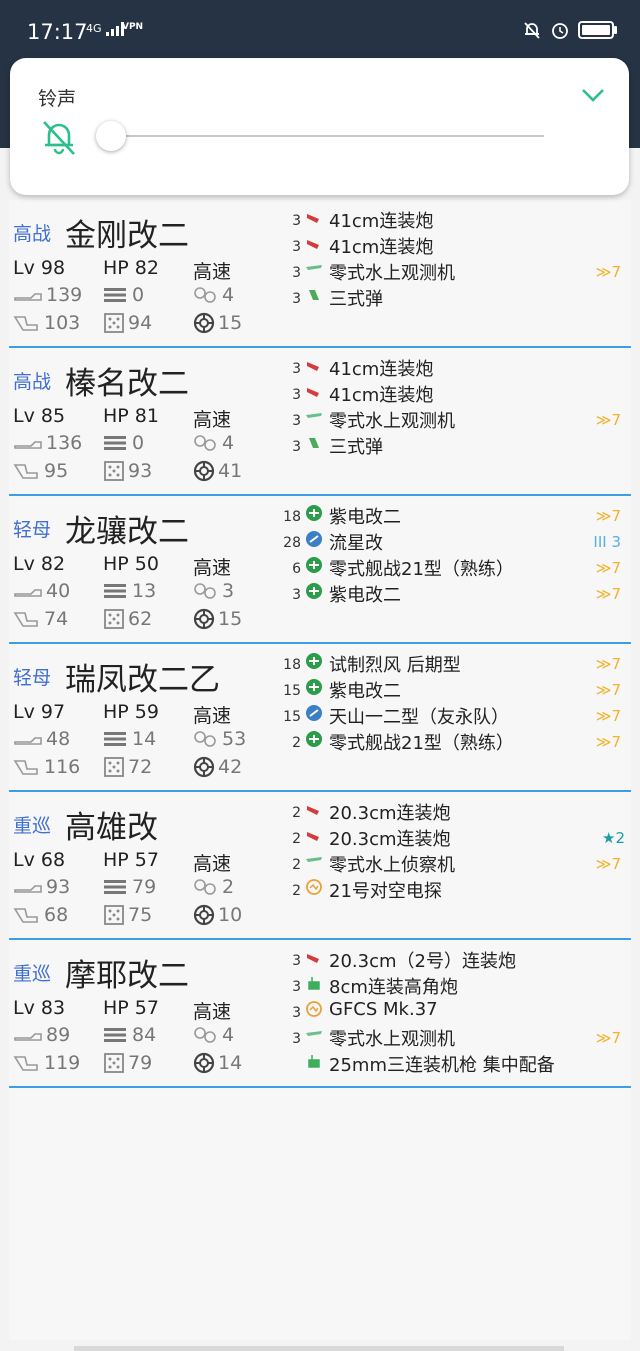 This screenshot has height=1351, width=640. I want to click on ship-name: 龙骧改二, so click(127, 532).